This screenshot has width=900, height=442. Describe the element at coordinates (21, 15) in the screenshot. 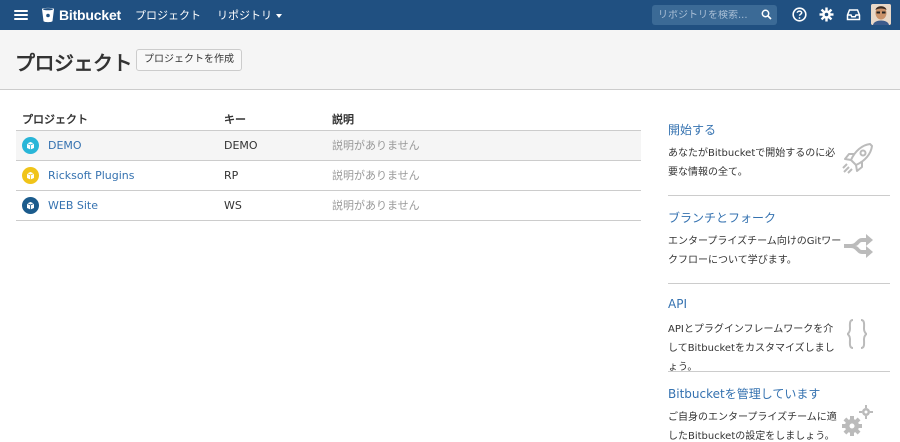

I see `menu-icon` at that location.